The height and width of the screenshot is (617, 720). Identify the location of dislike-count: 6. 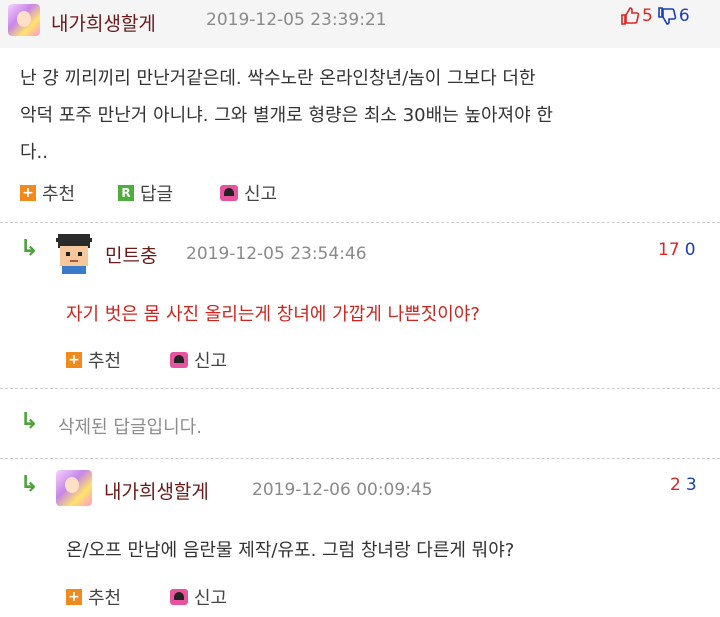
(684, 16).